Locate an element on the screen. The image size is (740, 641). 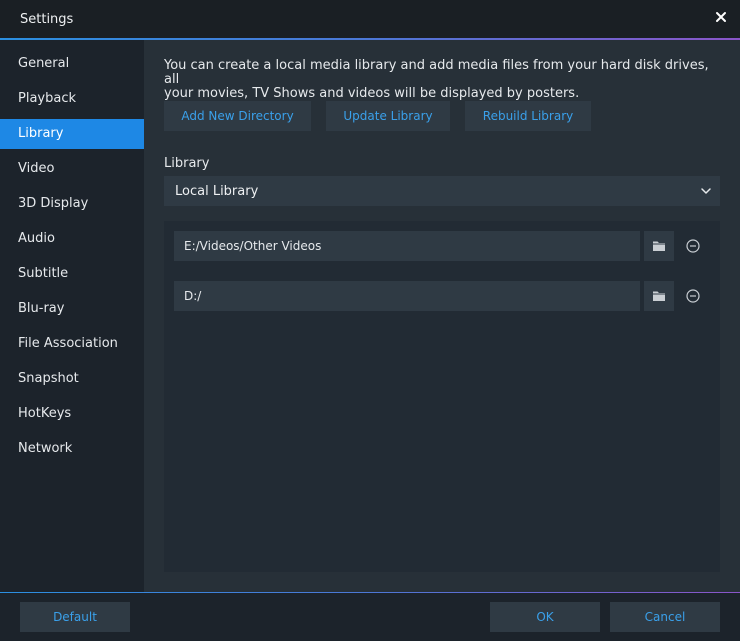
sidebar-item-library: Library is located at coordinates (72, 134).